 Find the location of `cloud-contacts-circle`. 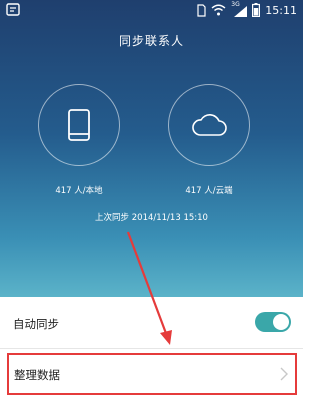

cloud-contacts-circle is located at coordinates (209, 125).